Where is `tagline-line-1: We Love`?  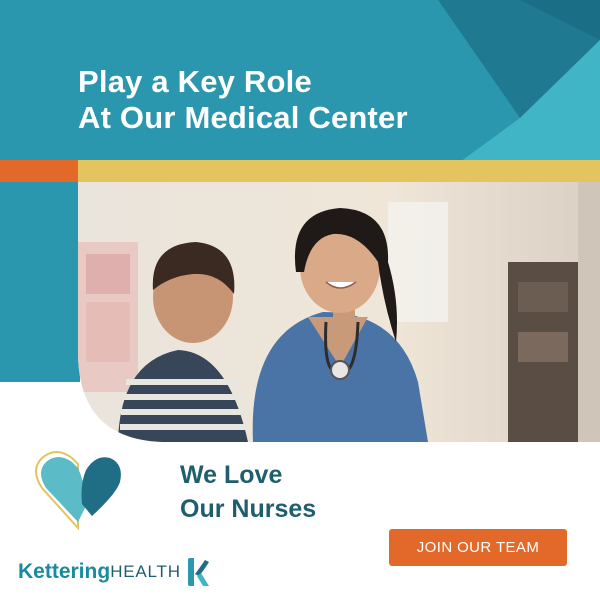
tagline-line-1: We Love is located at coordinates (231, 475).